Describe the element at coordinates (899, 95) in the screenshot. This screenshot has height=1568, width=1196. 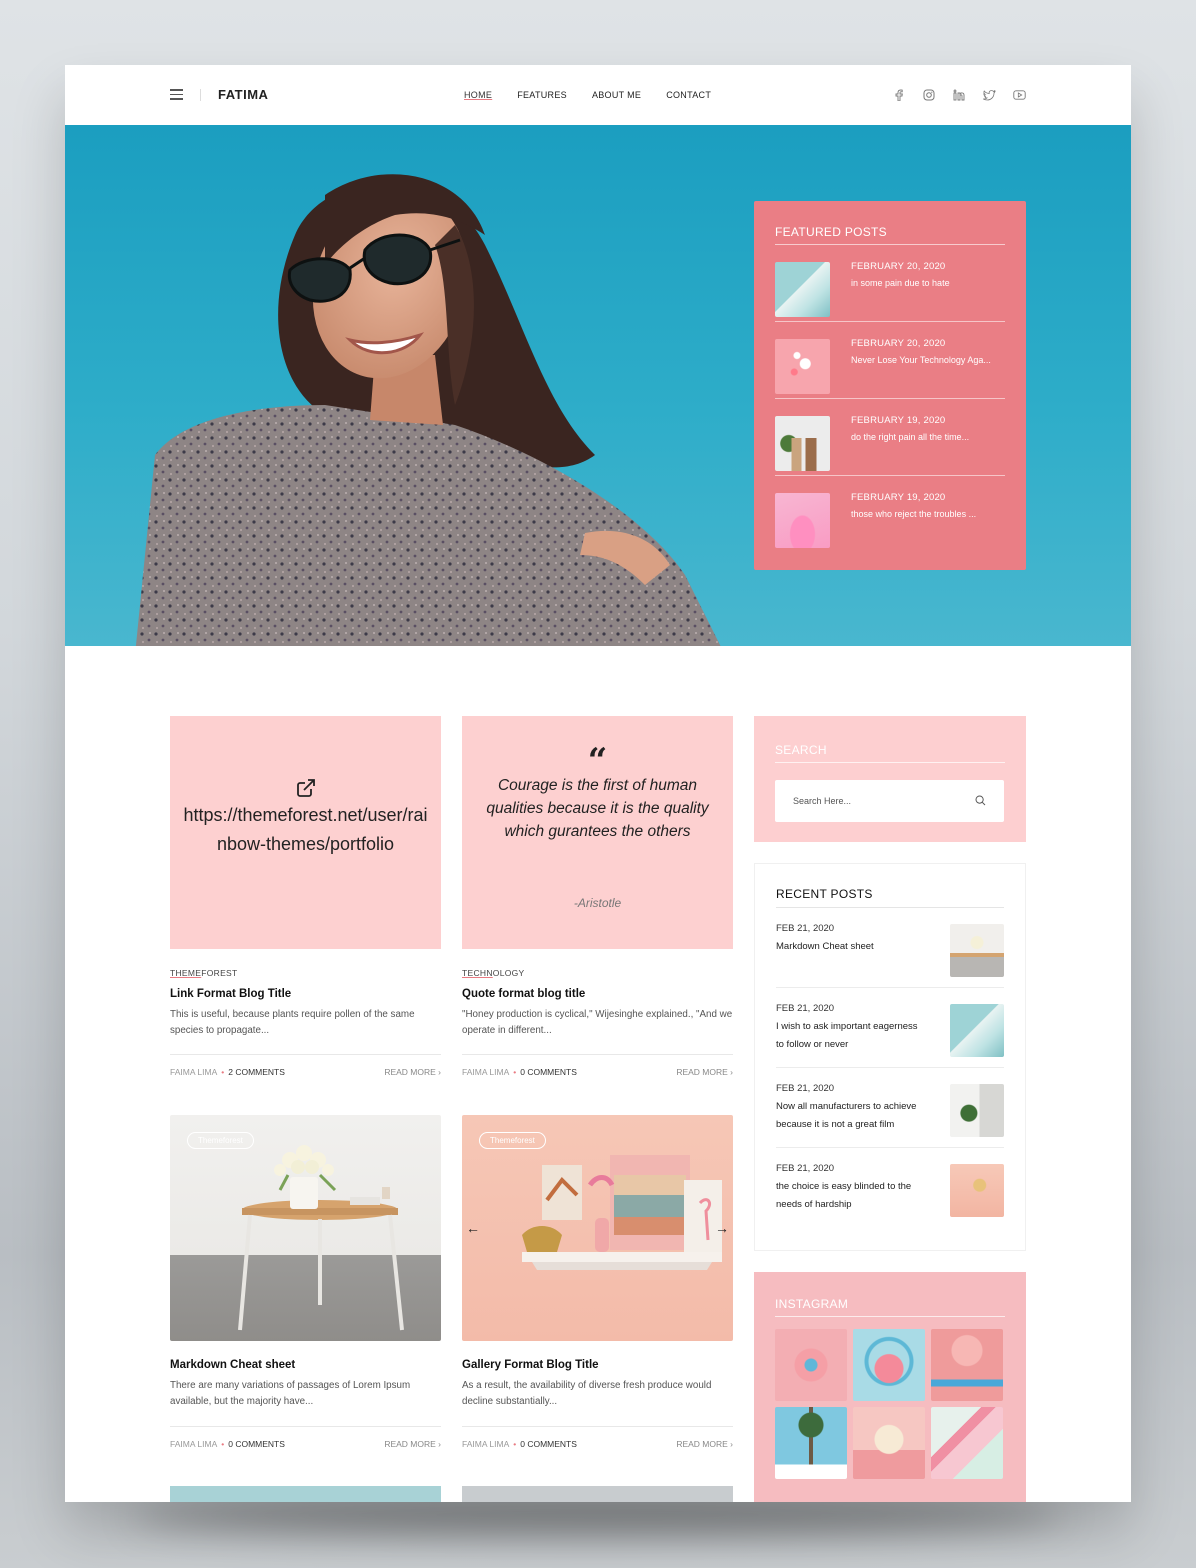
I see `facebook-icon` at that location.